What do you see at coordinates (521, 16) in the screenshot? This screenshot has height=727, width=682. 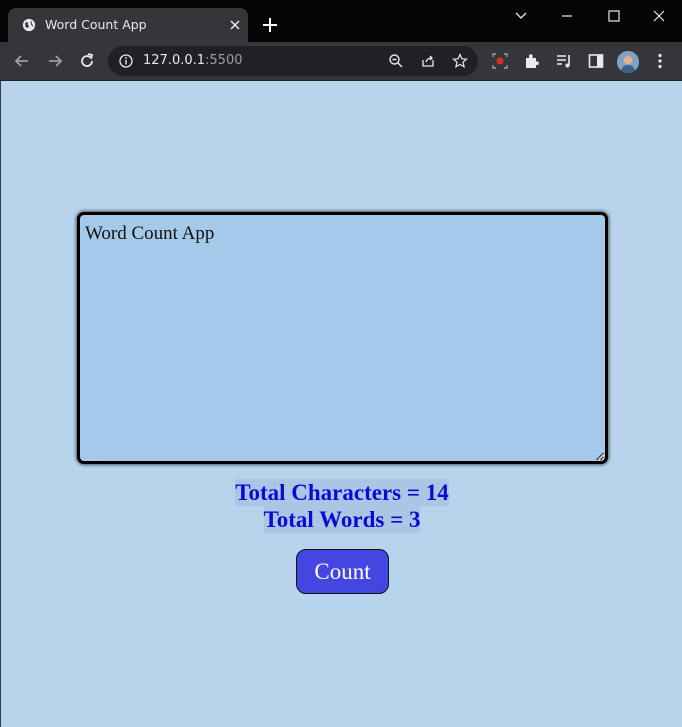 I see `tab-search-chevron-icon` at bounding box center [521, 16].